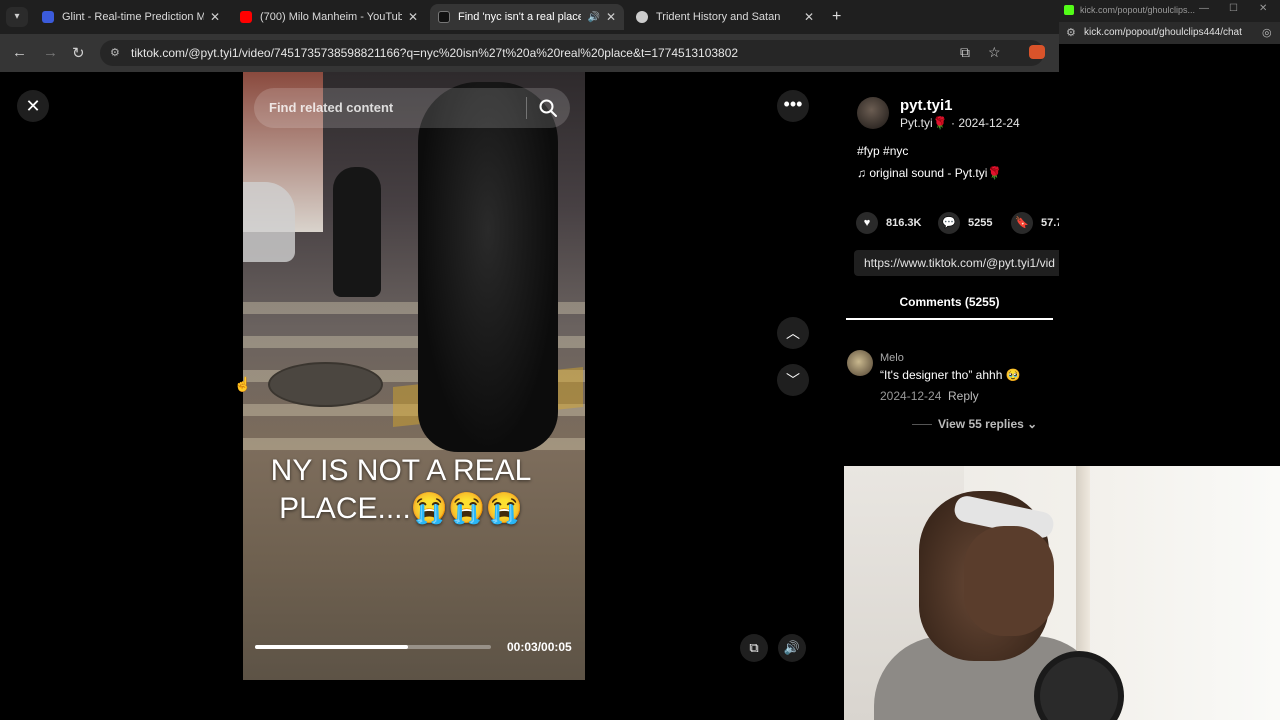 This screenshot has width=1280, height=720. I want to click on popup-address-bar: ⚙ kick.com/popout/ghoulclips444/chat ◎, so click(1169, 33).